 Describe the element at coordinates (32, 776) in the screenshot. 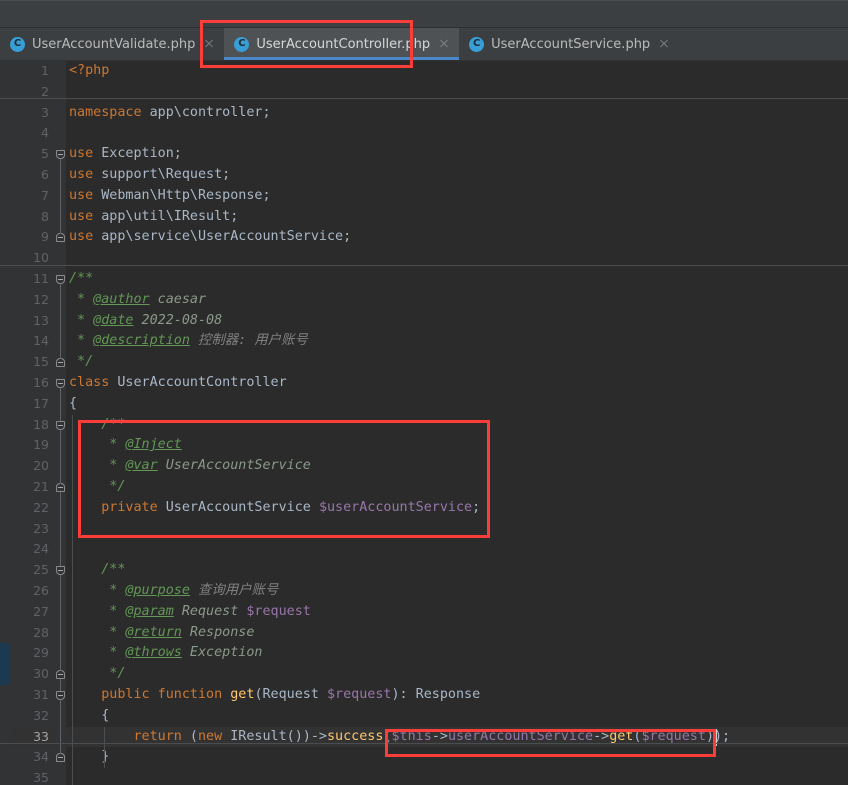

I see `gutter-row: 35` at that location.